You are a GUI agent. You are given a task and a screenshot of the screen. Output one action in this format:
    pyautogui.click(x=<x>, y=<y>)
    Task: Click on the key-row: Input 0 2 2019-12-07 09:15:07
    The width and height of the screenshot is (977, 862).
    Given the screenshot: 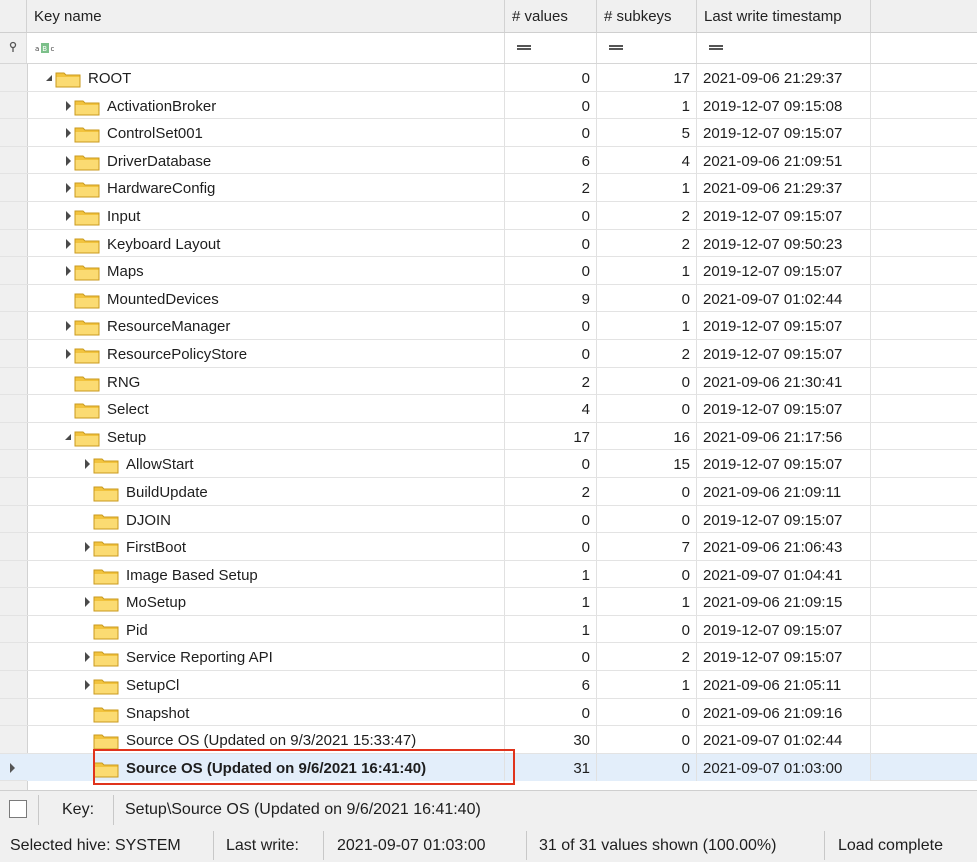 What is the action you would take?
    pyautogui.click(x=488, y=215)
    